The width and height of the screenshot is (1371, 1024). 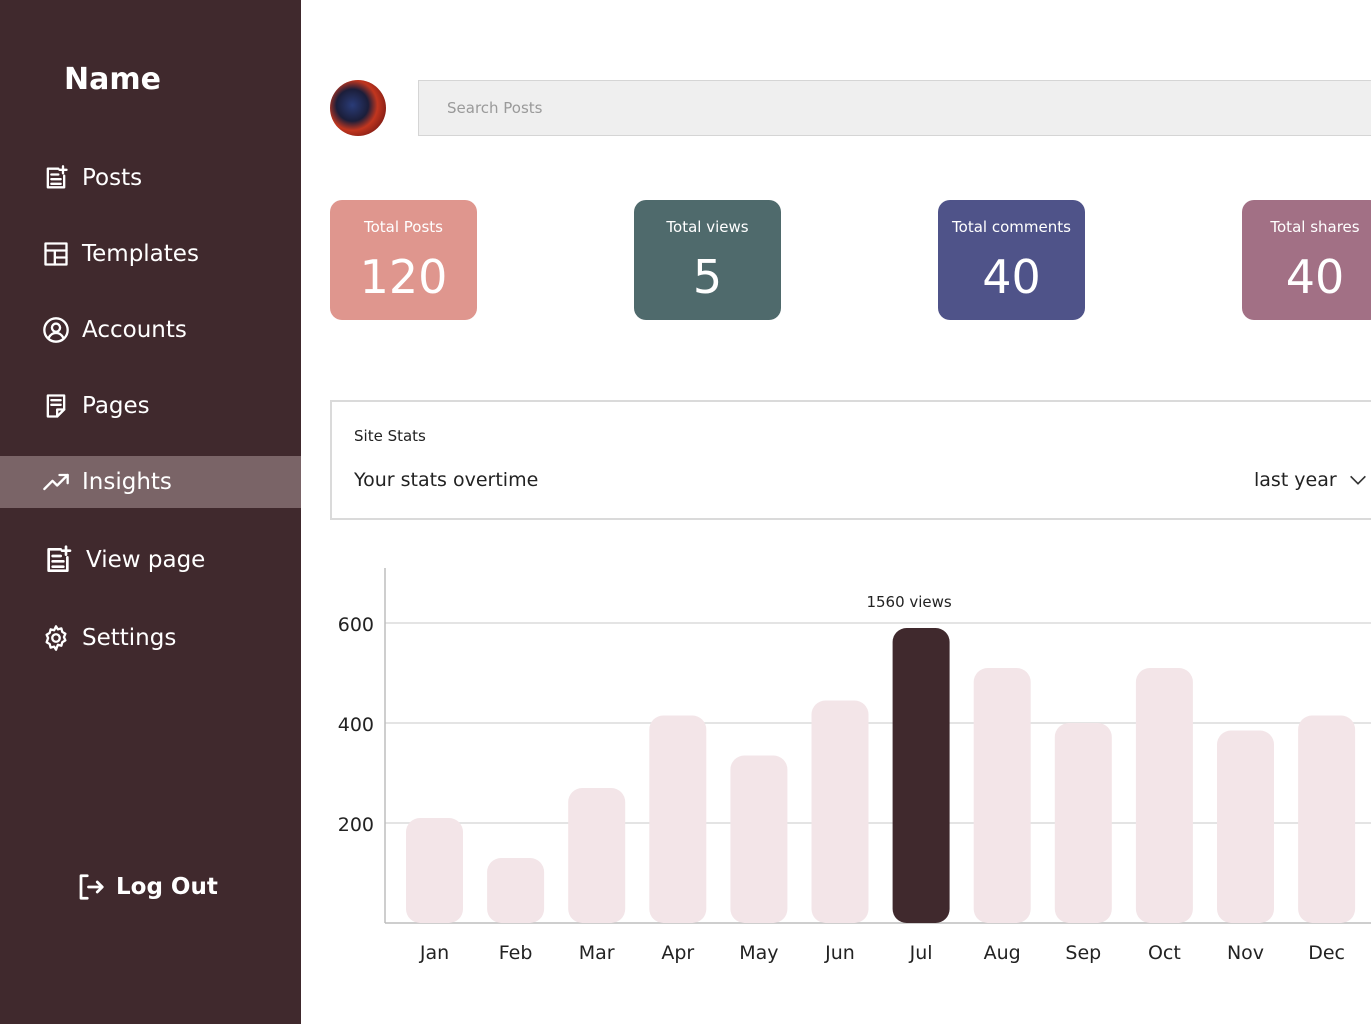 What do you see at coordinates (56, 638) in the screenshot?
I see `gear-icon` at bounding box center [56, 638].